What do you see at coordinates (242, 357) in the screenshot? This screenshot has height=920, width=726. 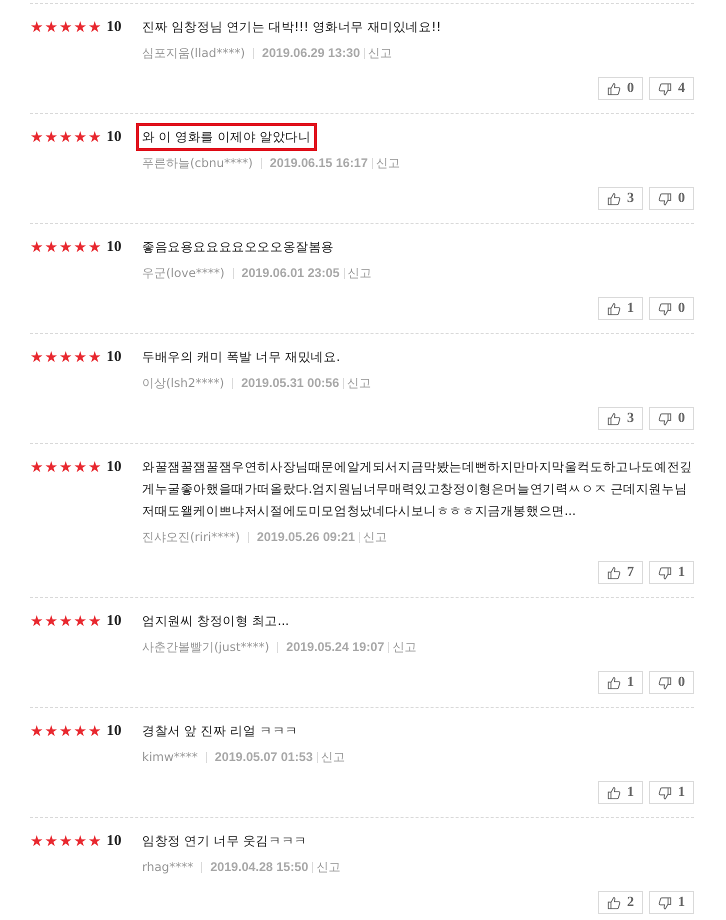 I see `review-text: 두배우의 캐미 폭발 너무 재밌네요.` at bounding box center [242, 357].